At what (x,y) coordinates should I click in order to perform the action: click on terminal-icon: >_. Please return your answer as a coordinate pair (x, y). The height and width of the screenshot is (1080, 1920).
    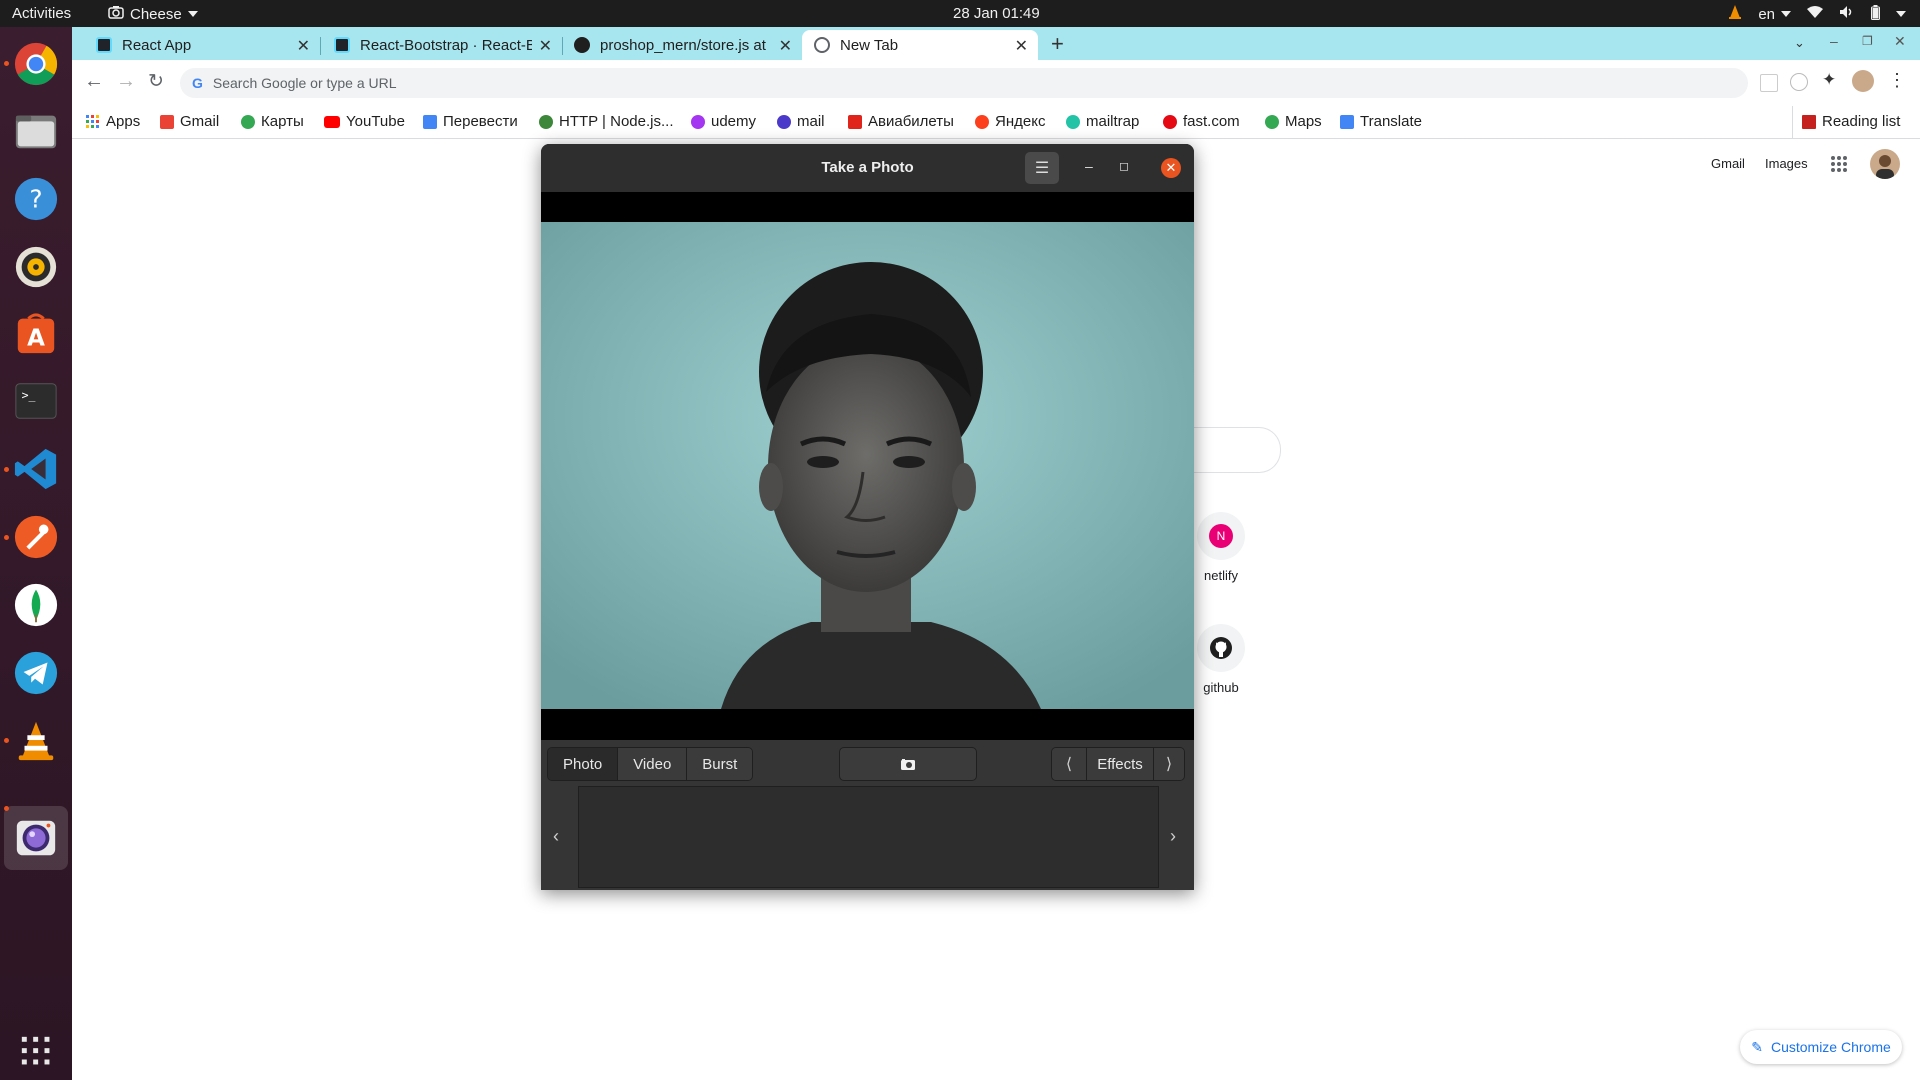
    Looking at the image, I should click on (36, 401).